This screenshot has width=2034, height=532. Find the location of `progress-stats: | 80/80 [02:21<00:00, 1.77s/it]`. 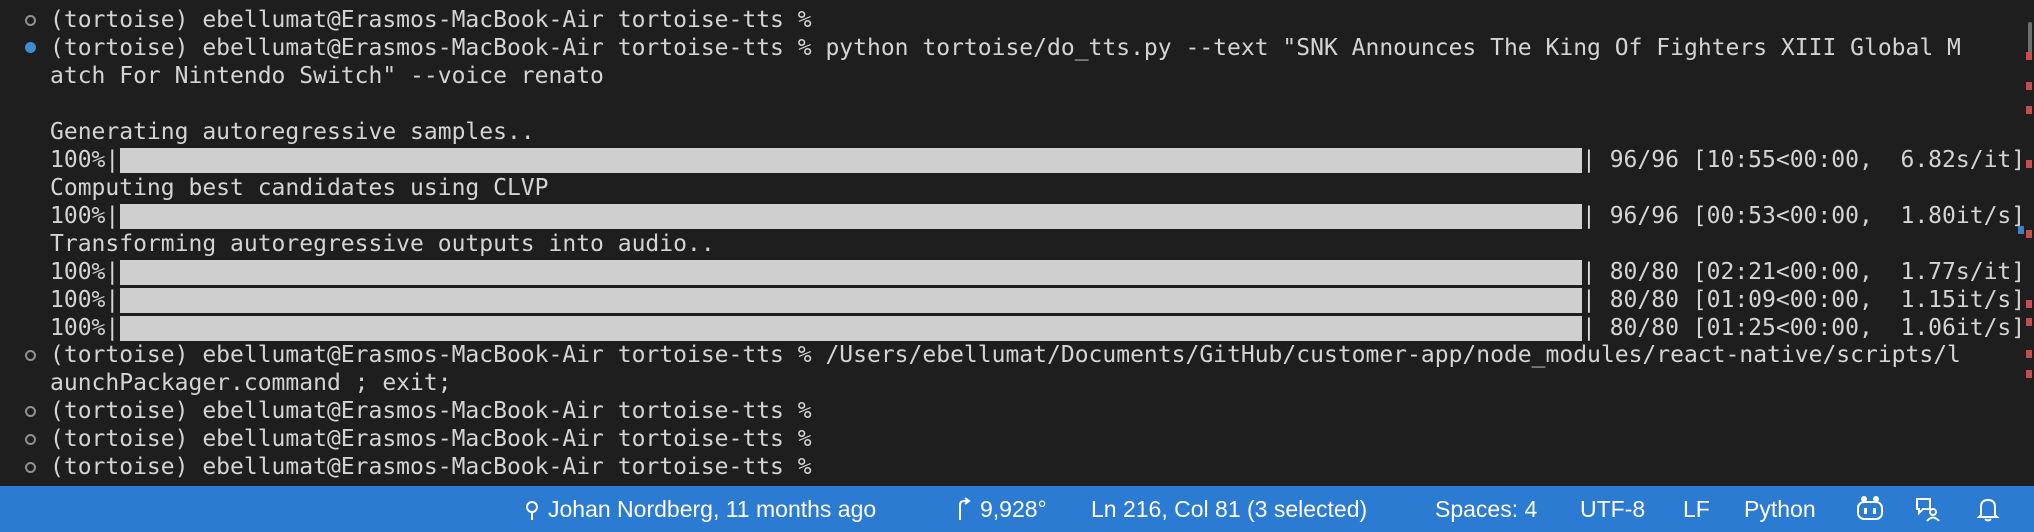

progress-stats: | 80/80 [02:21<00:00, 1.77s/it] is located at coordinates (1804, 272).